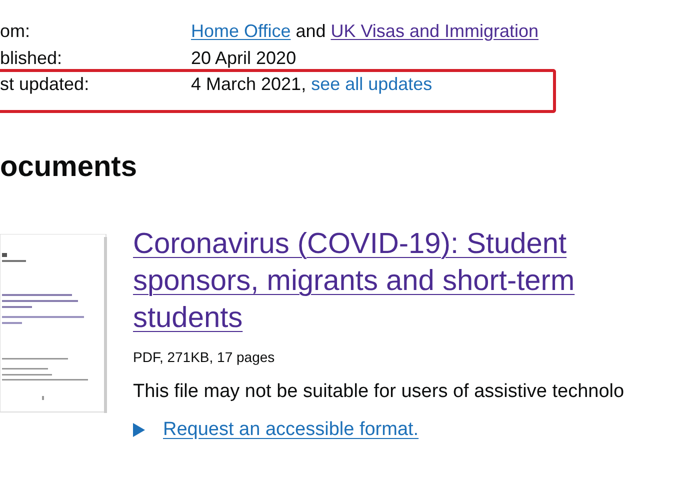 Image resolution: width=700 pixels, height=500 pixels. I want to click on file-details: PDF, 271KB, 17 pages, so click(204, 357).